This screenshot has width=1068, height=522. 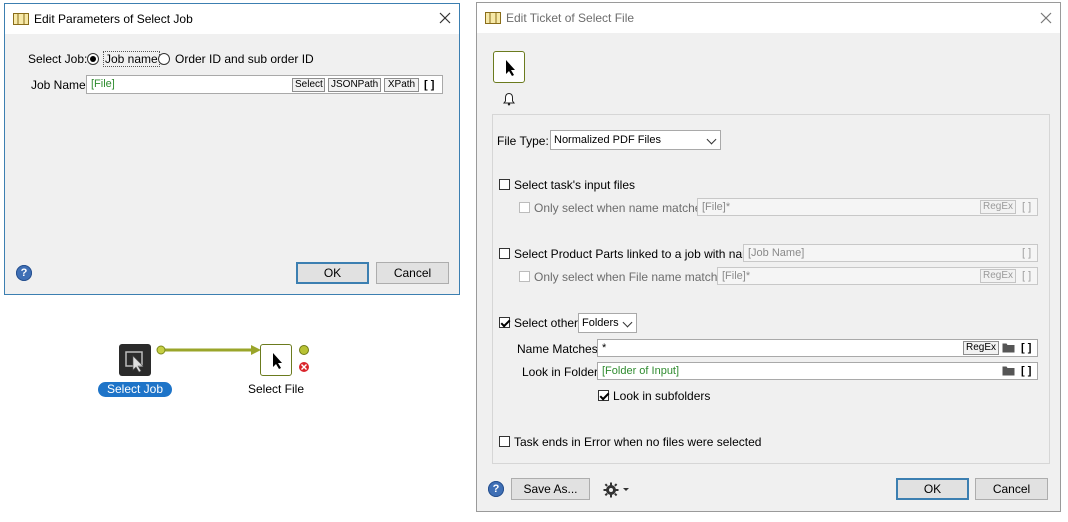 I want to click on job-name-field: [File] Select JSONPath XPath [ ], so click(x=264, y=84).